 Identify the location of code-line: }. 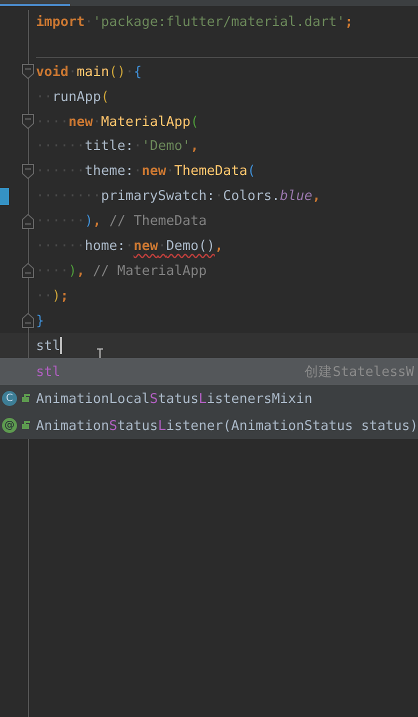
(40, 320).